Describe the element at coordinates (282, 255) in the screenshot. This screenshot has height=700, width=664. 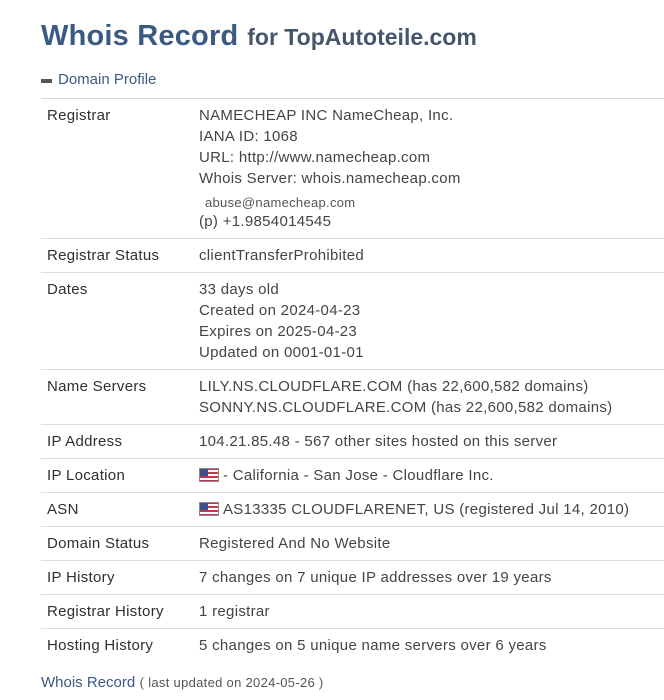
I see `registrar-status-value: clientTransferProhibited` at that location.